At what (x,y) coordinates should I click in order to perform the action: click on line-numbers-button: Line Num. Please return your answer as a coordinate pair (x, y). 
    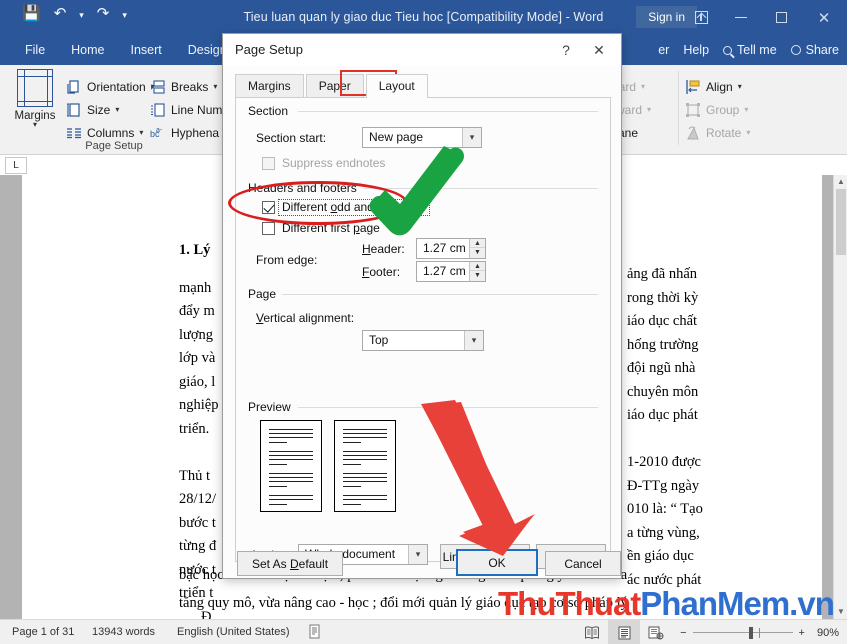
    Looking at the image, I should click on (186, 109).